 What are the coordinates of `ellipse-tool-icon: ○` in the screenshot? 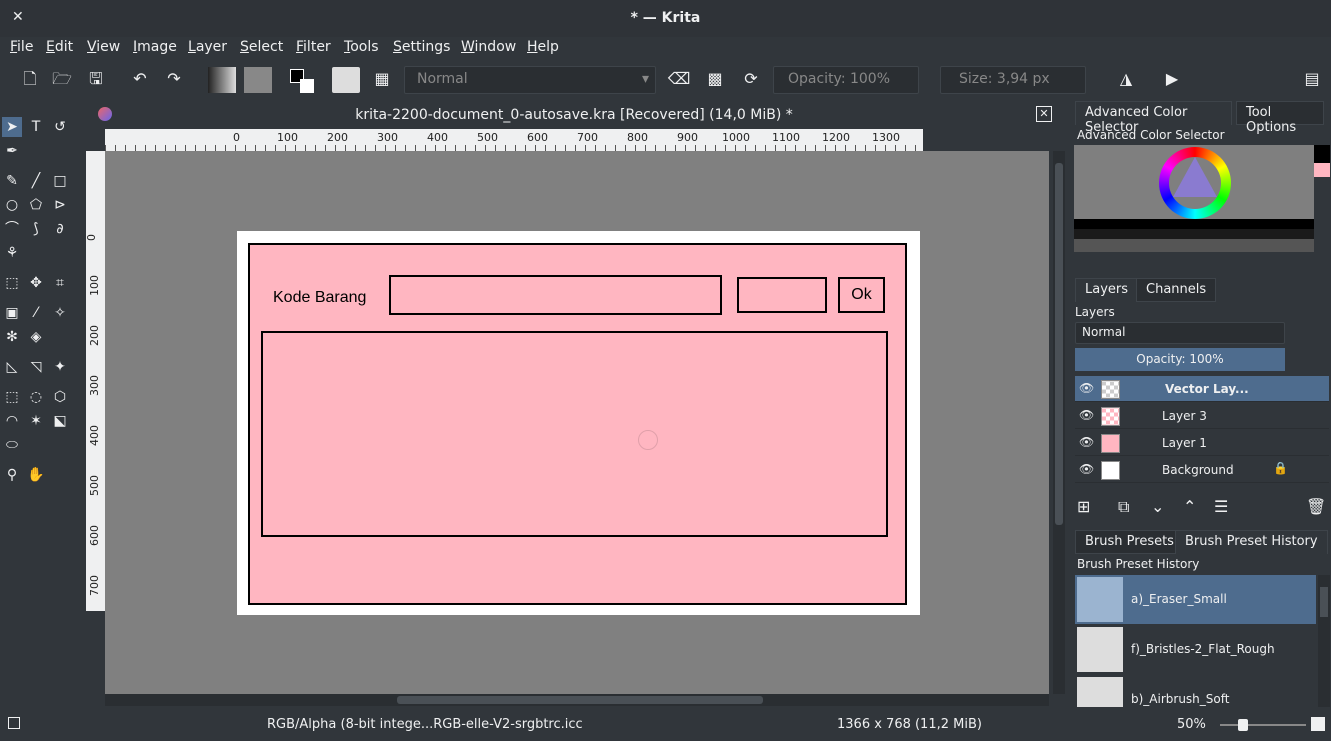 It's located at (12, 205).